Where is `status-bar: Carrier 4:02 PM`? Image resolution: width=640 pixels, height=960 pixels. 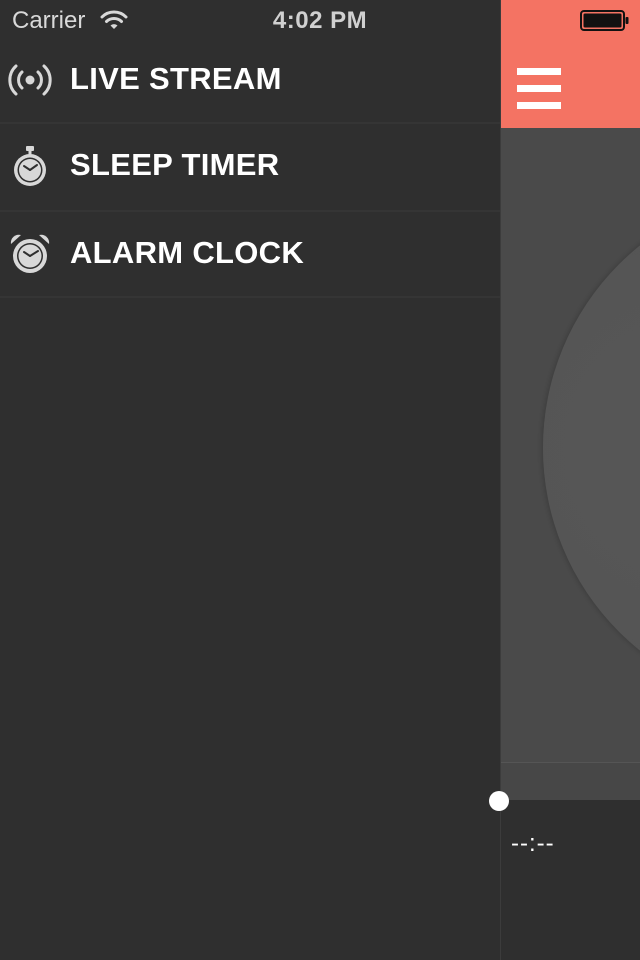
status-bar: Carrier 4:02 PM is located at coordinates (320, 20).